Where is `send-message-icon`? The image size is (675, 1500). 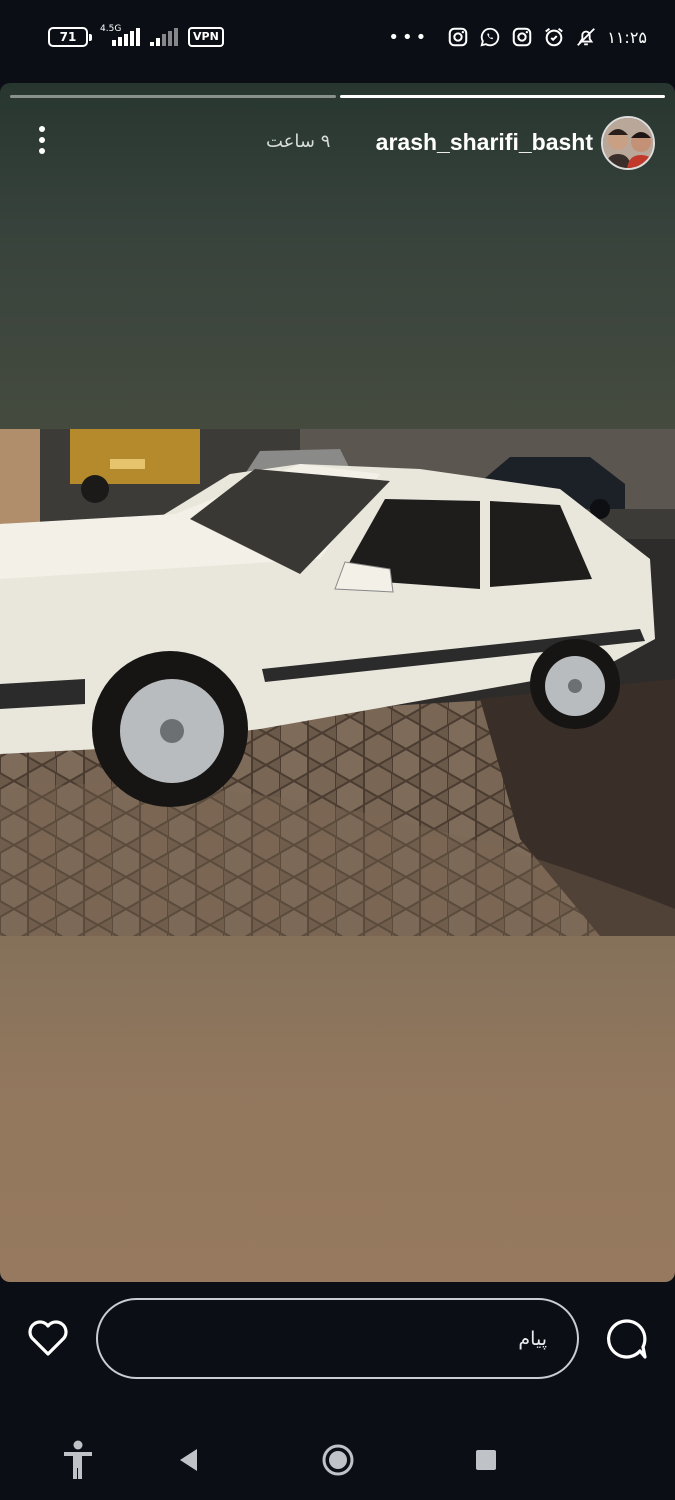
send-message-icon is located at coordinates (627, 1339).